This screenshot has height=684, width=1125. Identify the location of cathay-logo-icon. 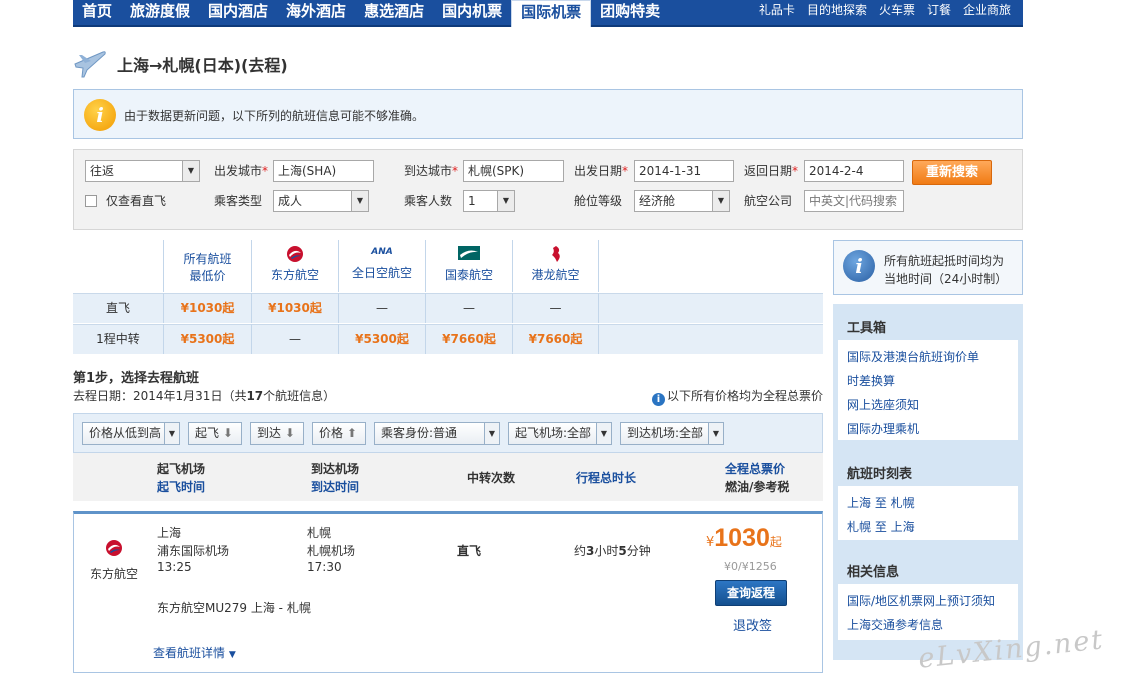
(469, 253).